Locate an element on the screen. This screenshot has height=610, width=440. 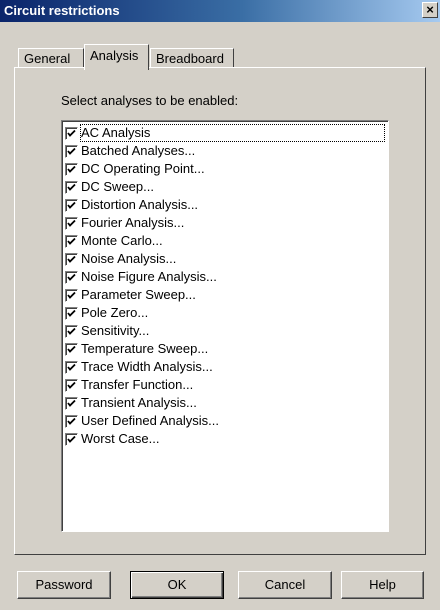
window-title: Circuit restrictions is located at coordinates (62, 10).